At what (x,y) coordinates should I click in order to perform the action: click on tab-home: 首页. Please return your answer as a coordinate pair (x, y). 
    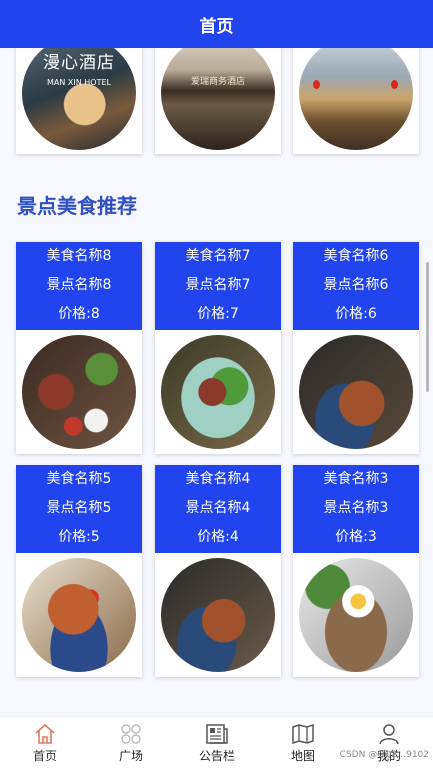
    Looking at the image, I should click on (45, 742).